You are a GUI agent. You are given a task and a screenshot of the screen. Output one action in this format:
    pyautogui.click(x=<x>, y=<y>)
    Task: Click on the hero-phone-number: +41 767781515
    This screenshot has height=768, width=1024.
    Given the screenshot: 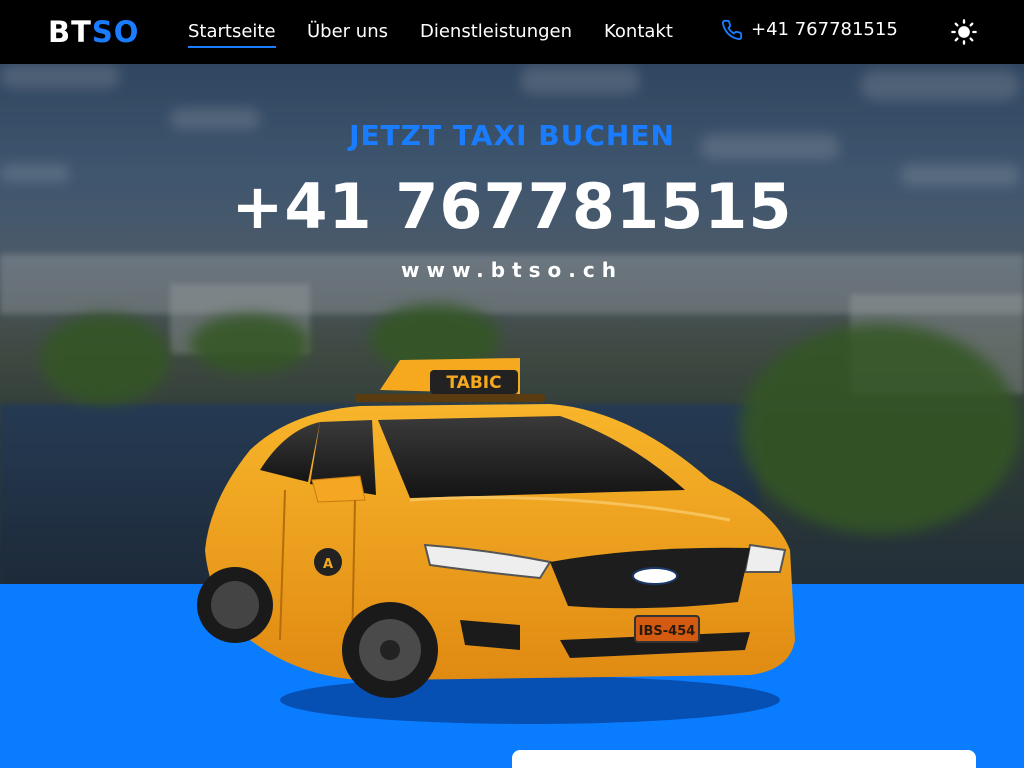 What is the action you would take?
    pyautogui.click(x=512, y=207)
    